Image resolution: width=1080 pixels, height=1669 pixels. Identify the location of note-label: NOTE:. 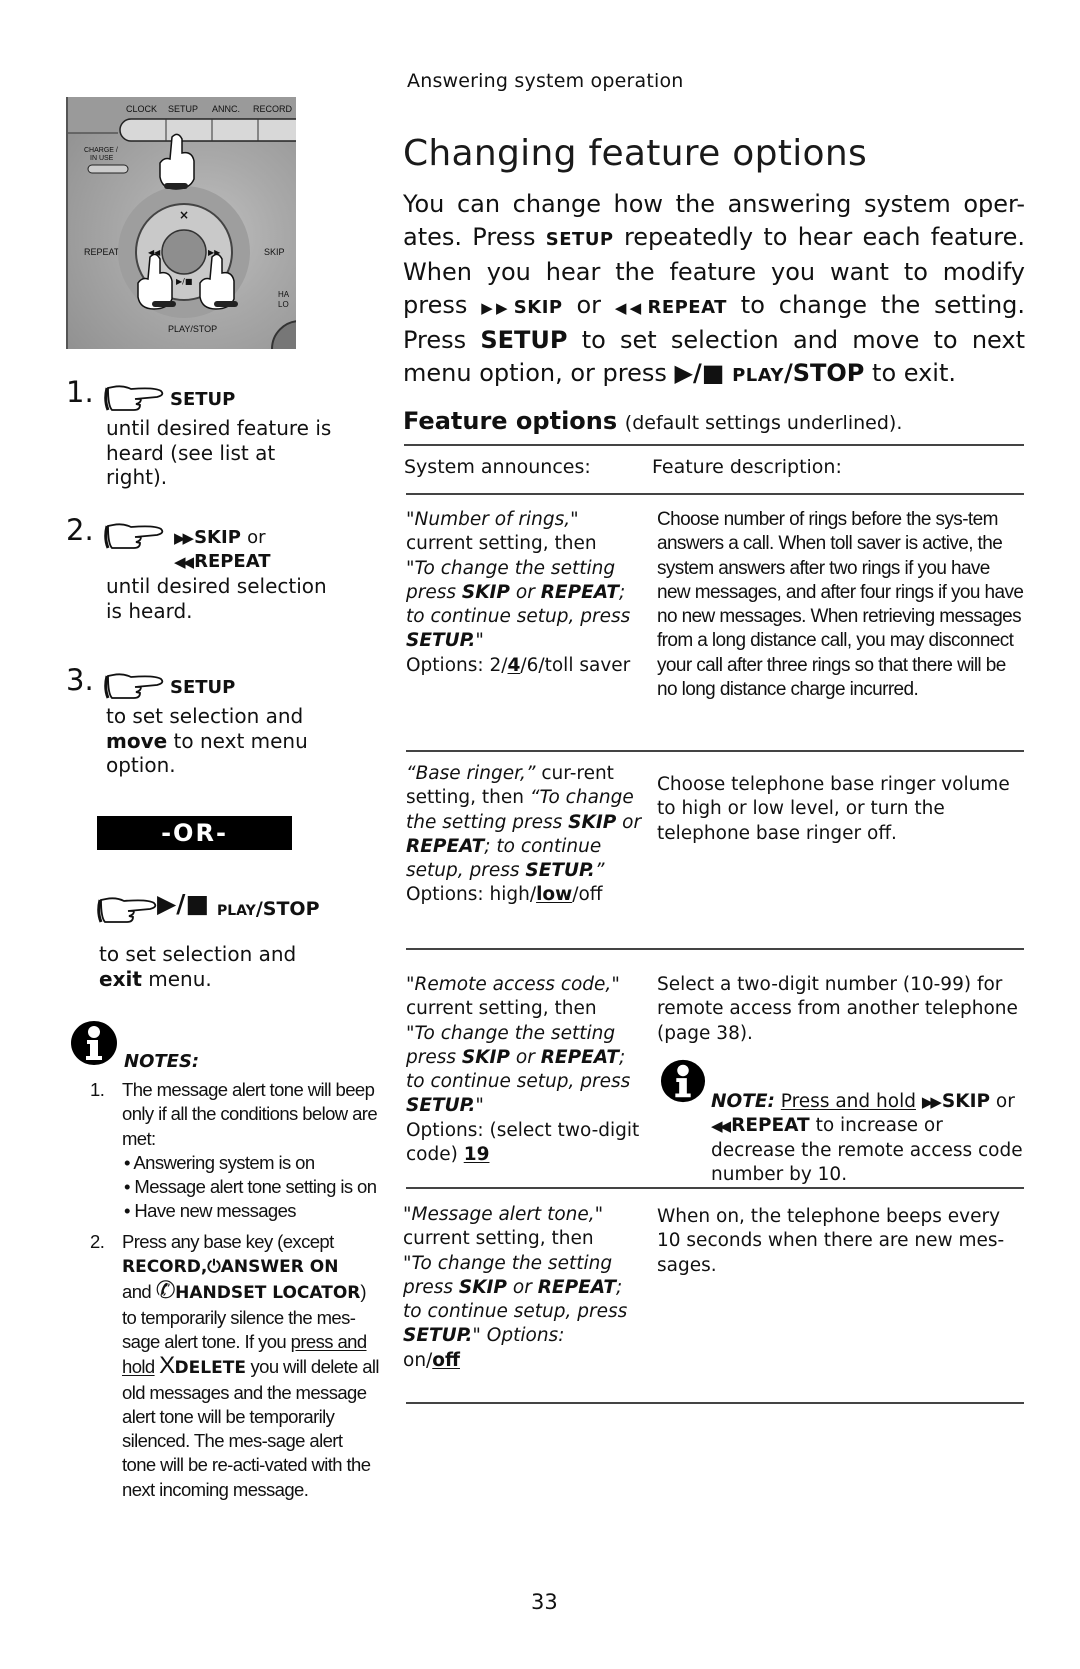
(743, 1101).